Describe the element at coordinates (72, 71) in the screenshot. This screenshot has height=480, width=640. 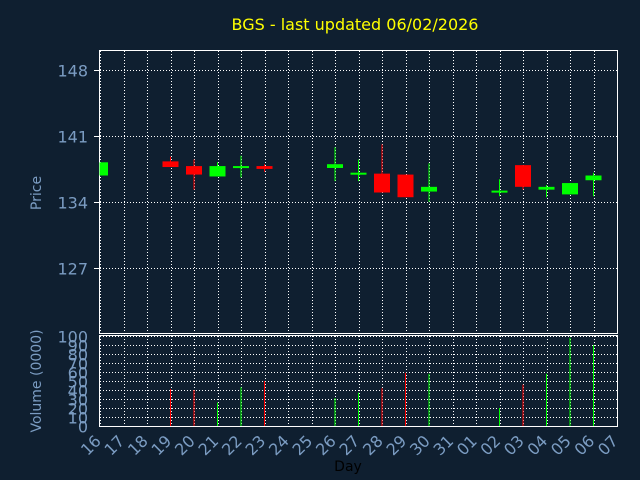
I see `price-tick-label: 148` at that location.